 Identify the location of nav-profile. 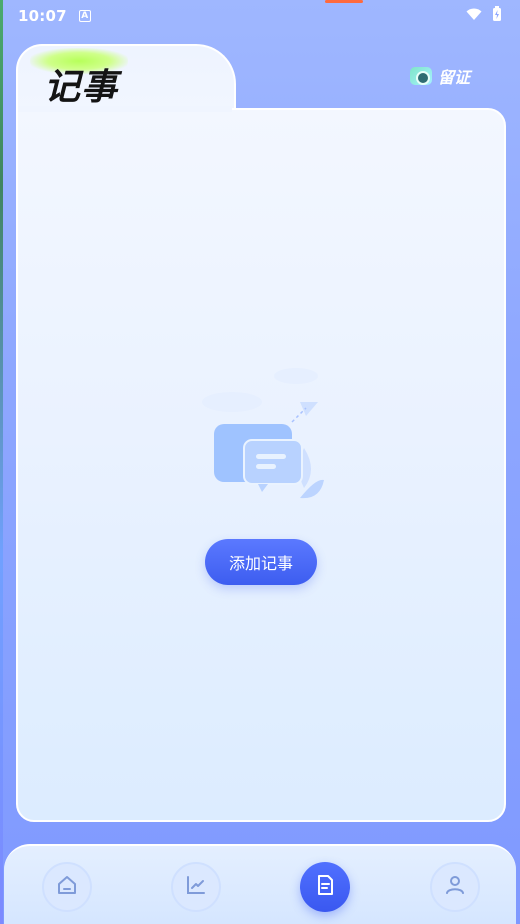
(455, 887).